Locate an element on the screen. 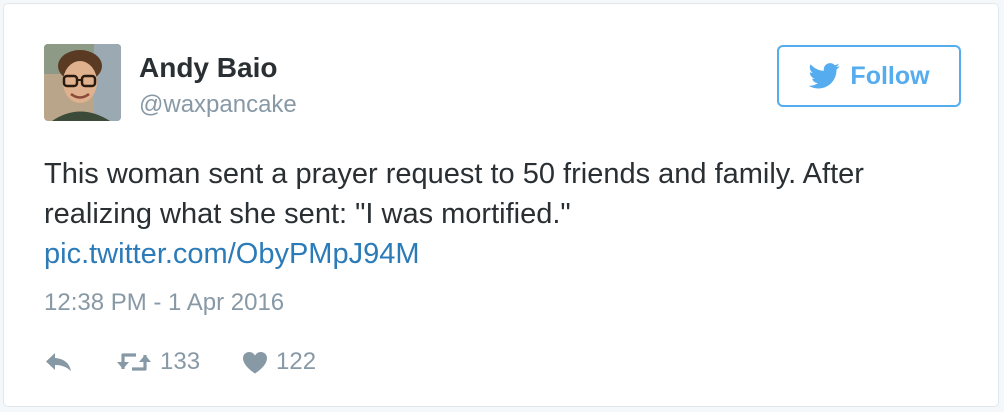 This screenshot has height=412, width=1004. avatar is located at coordinates (82, 82).